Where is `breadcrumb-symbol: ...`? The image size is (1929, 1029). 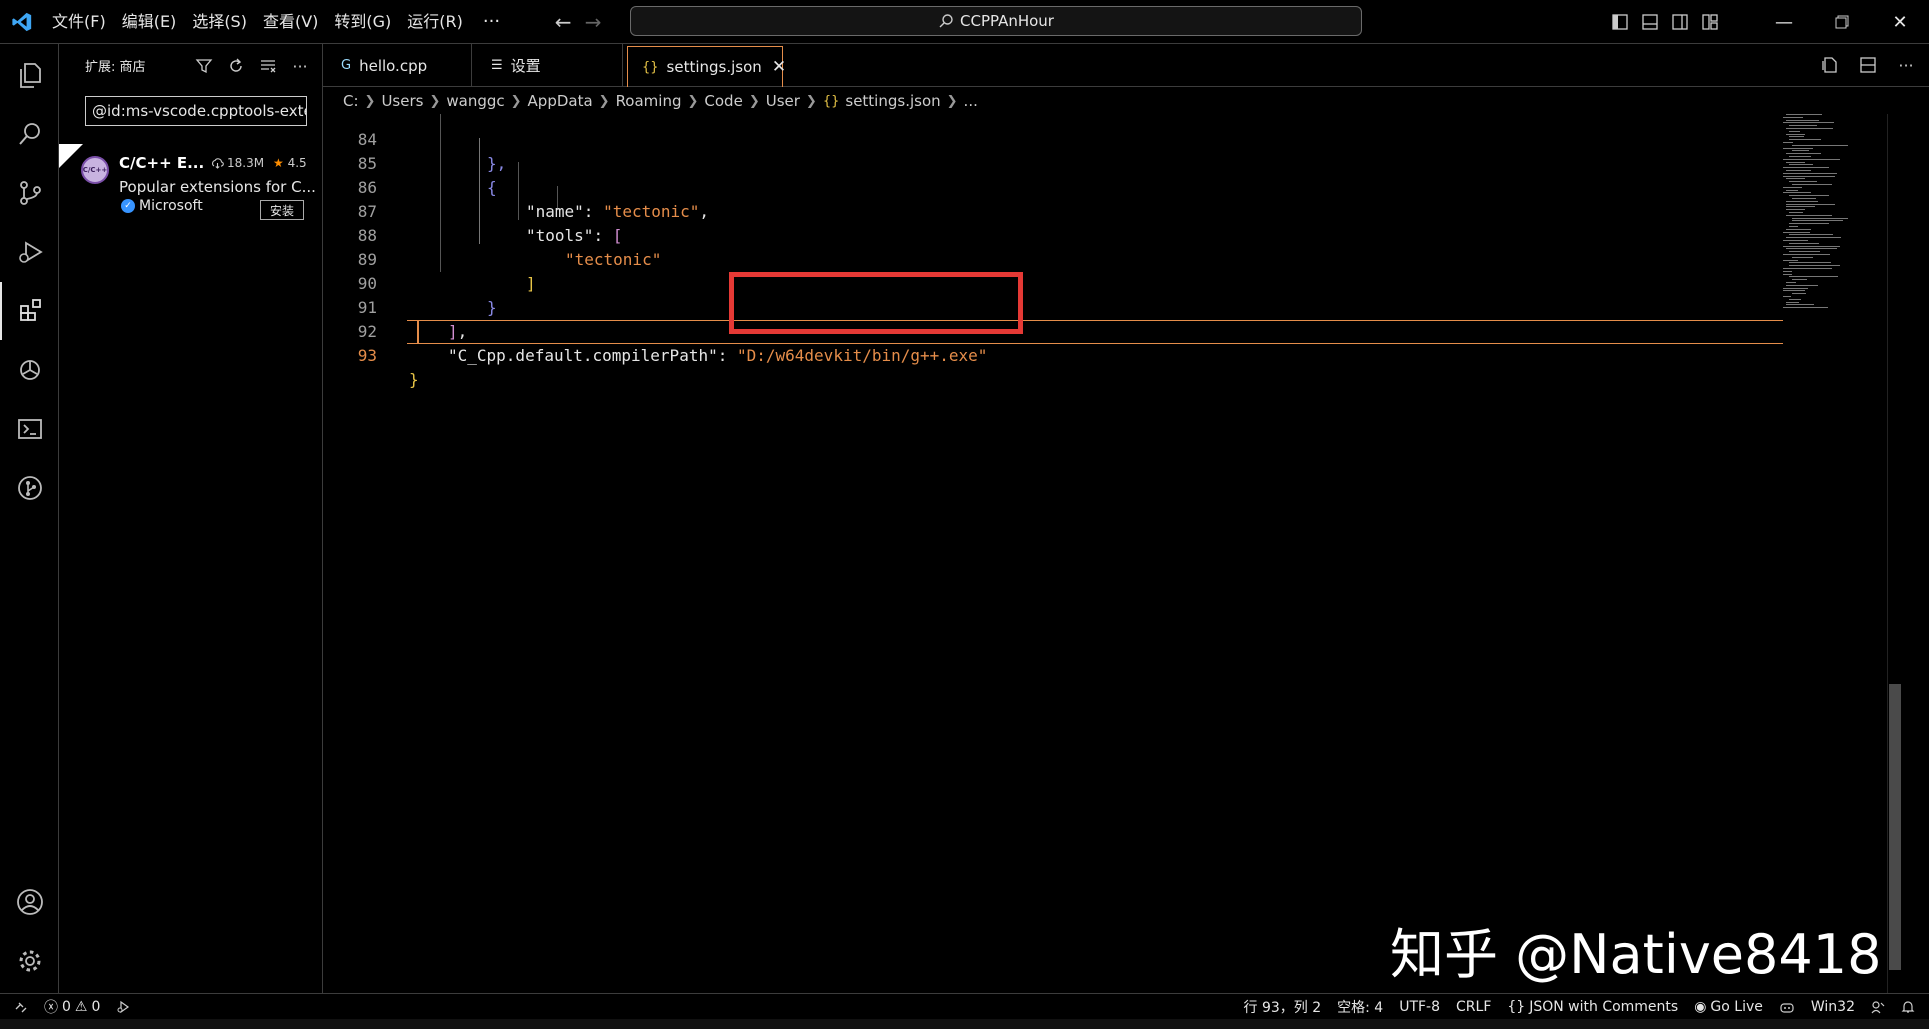 breadcrumb-symbol: ... is located at coordinates (971, 101).